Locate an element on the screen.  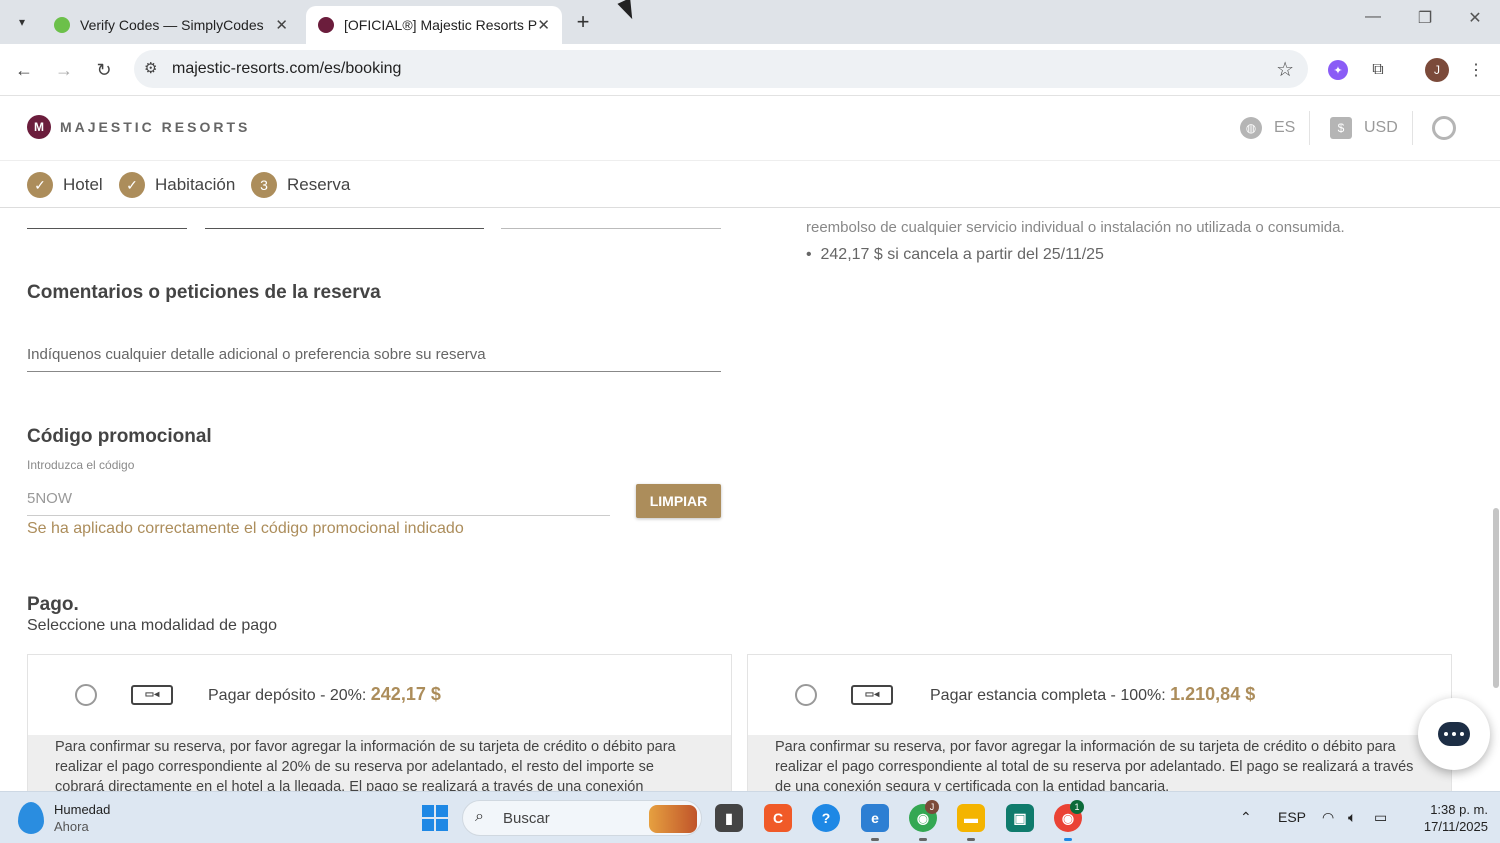
check-icon: ✓ is located at coordinates (40, 185).